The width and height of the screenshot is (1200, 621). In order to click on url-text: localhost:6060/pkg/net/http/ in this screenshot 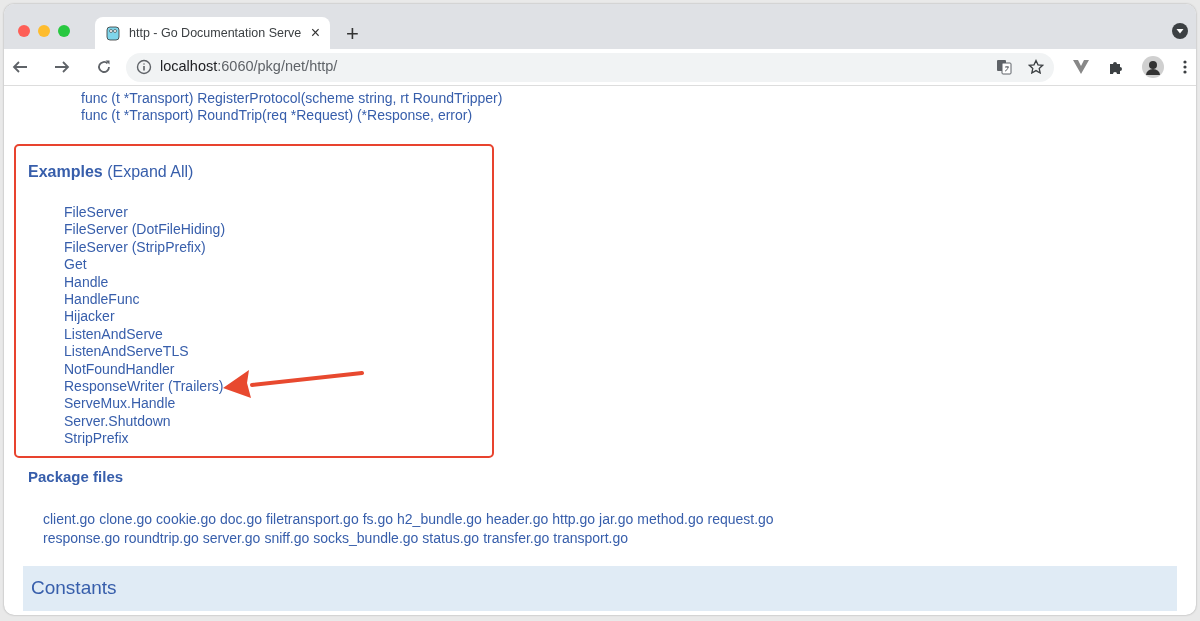, I will do `click(249, 67)`.